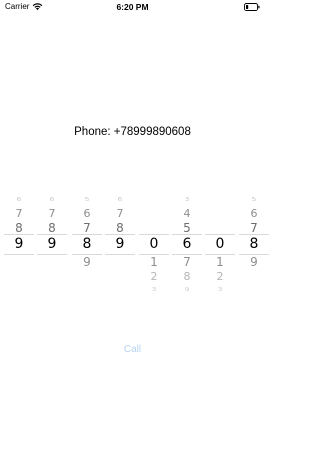 This screenshot has height=471, width=320. I want to click on digit-wheel-6: 3 45678 9, so click(187, 242).